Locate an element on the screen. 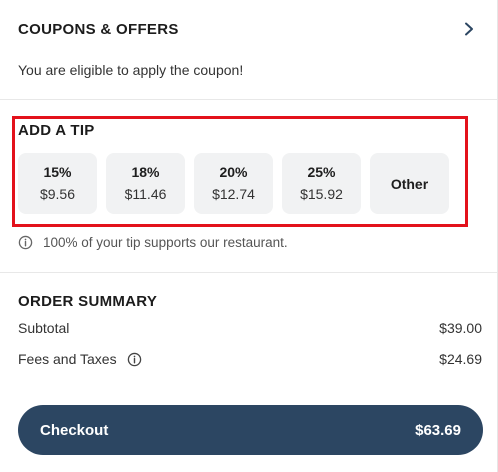 This screenshot has width=498, height=472. subtotal-value: $39.00 is located at coordinates (460, 328).